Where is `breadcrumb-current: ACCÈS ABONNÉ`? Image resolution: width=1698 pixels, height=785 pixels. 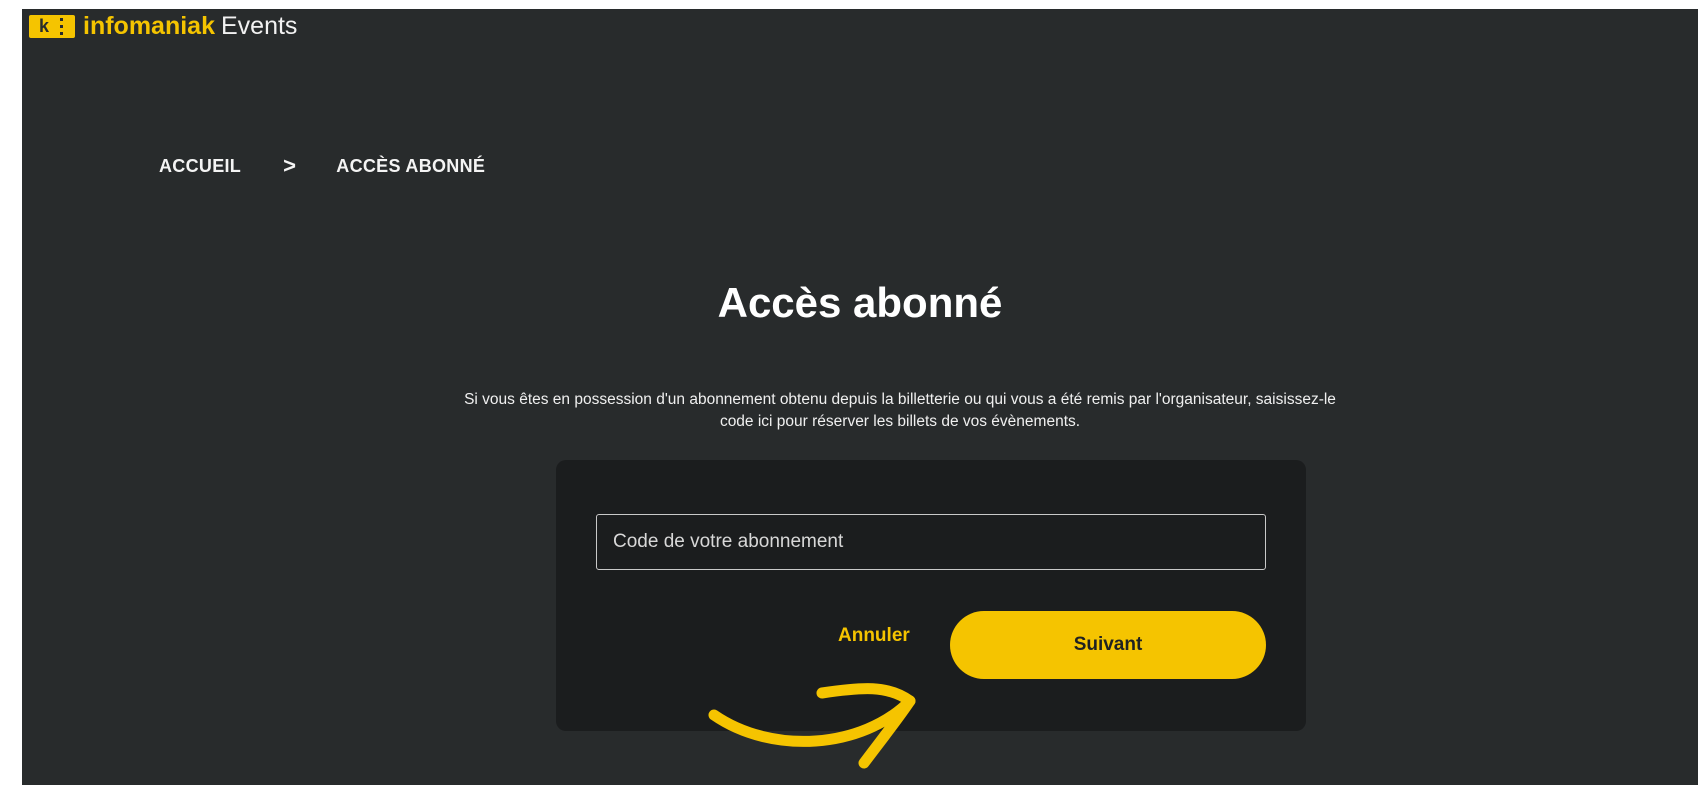 breadcrumb-current: ACCÈS ABONNÉ is located at coordinates (411, 165).